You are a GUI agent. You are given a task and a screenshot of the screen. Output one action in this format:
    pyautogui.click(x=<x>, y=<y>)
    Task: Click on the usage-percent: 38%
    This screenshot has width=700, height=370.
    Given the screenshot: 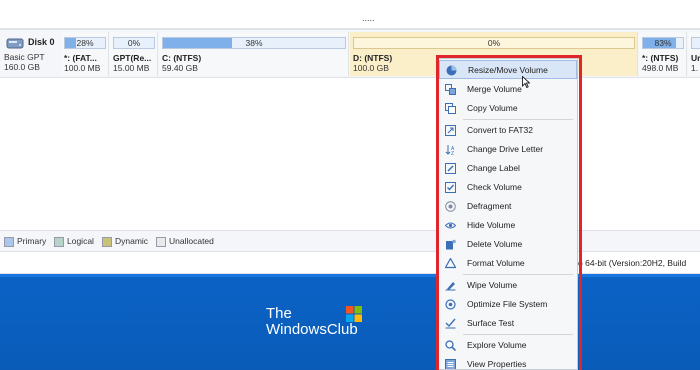 What is the action you would take?
    pyautogui.click(x=254, y=43)
    